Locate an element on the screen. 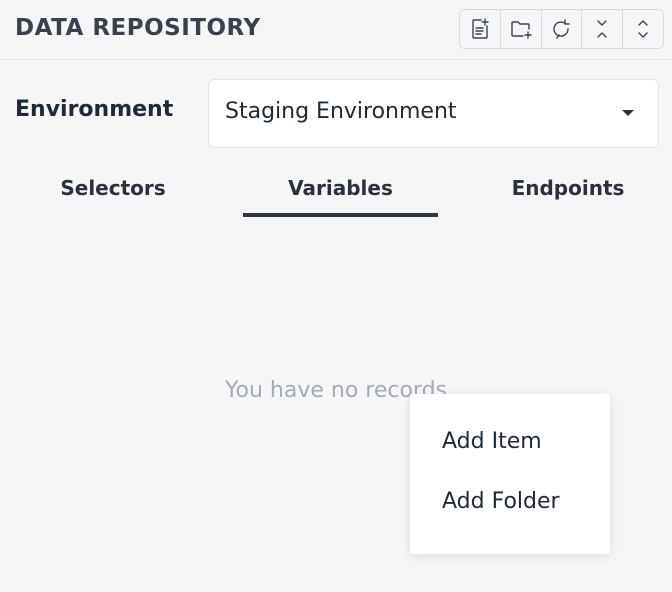 The image size is (672, 592). add-item-menu-item: Add Item is located at coordinates (492, 441).